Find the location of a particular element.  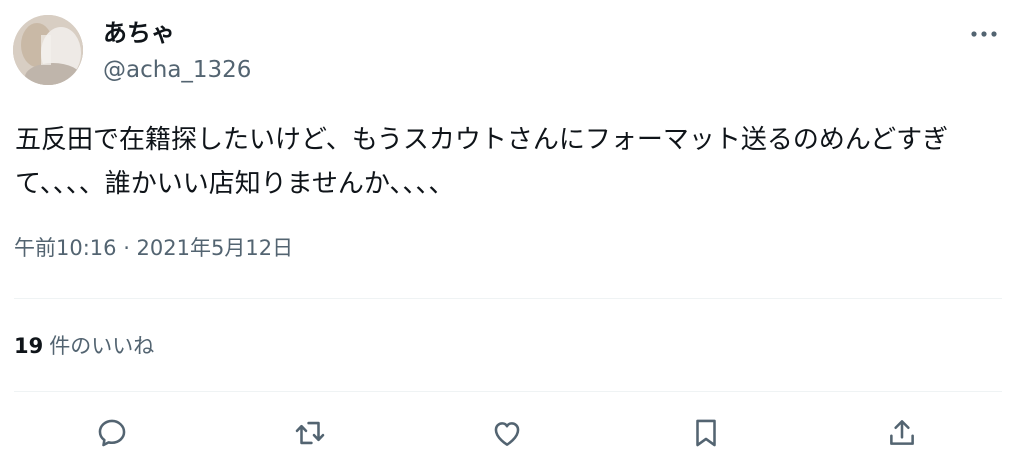

tweet-timestamp: 午前10:16 · 2021年5月12日 is located at coordinates (153, 248).